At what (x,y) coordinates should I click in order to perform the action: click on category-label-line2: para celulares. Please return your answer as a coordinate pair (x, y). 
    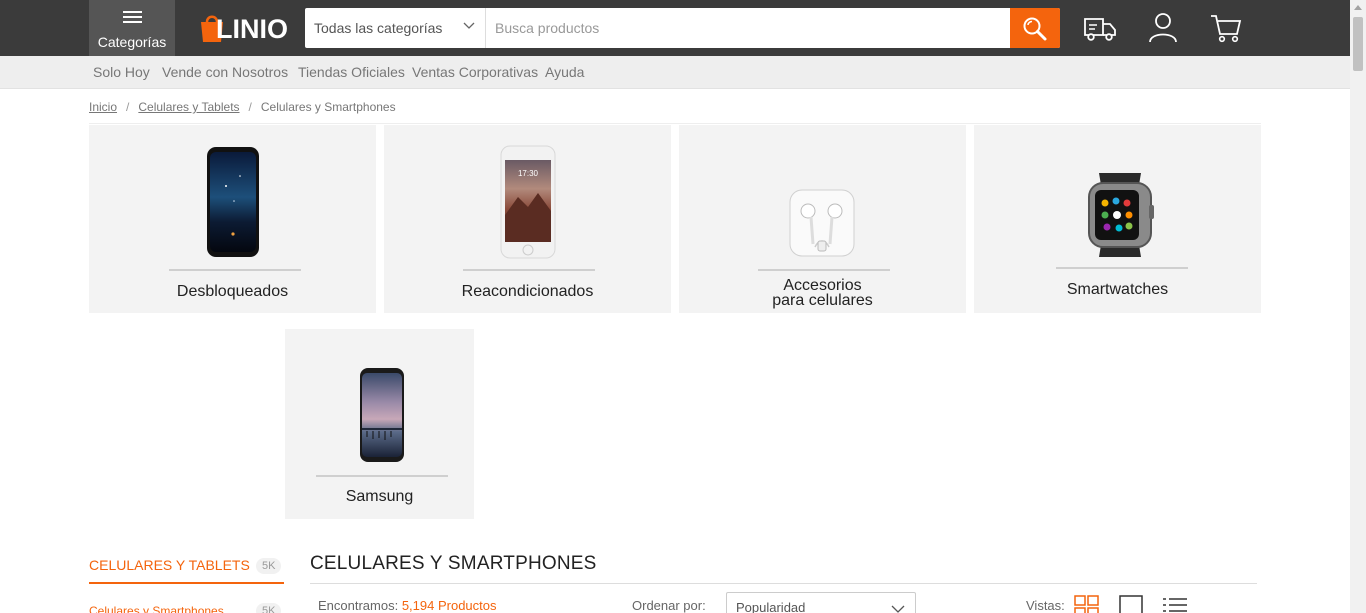
    Looking at the image, I should click on (822, 300).